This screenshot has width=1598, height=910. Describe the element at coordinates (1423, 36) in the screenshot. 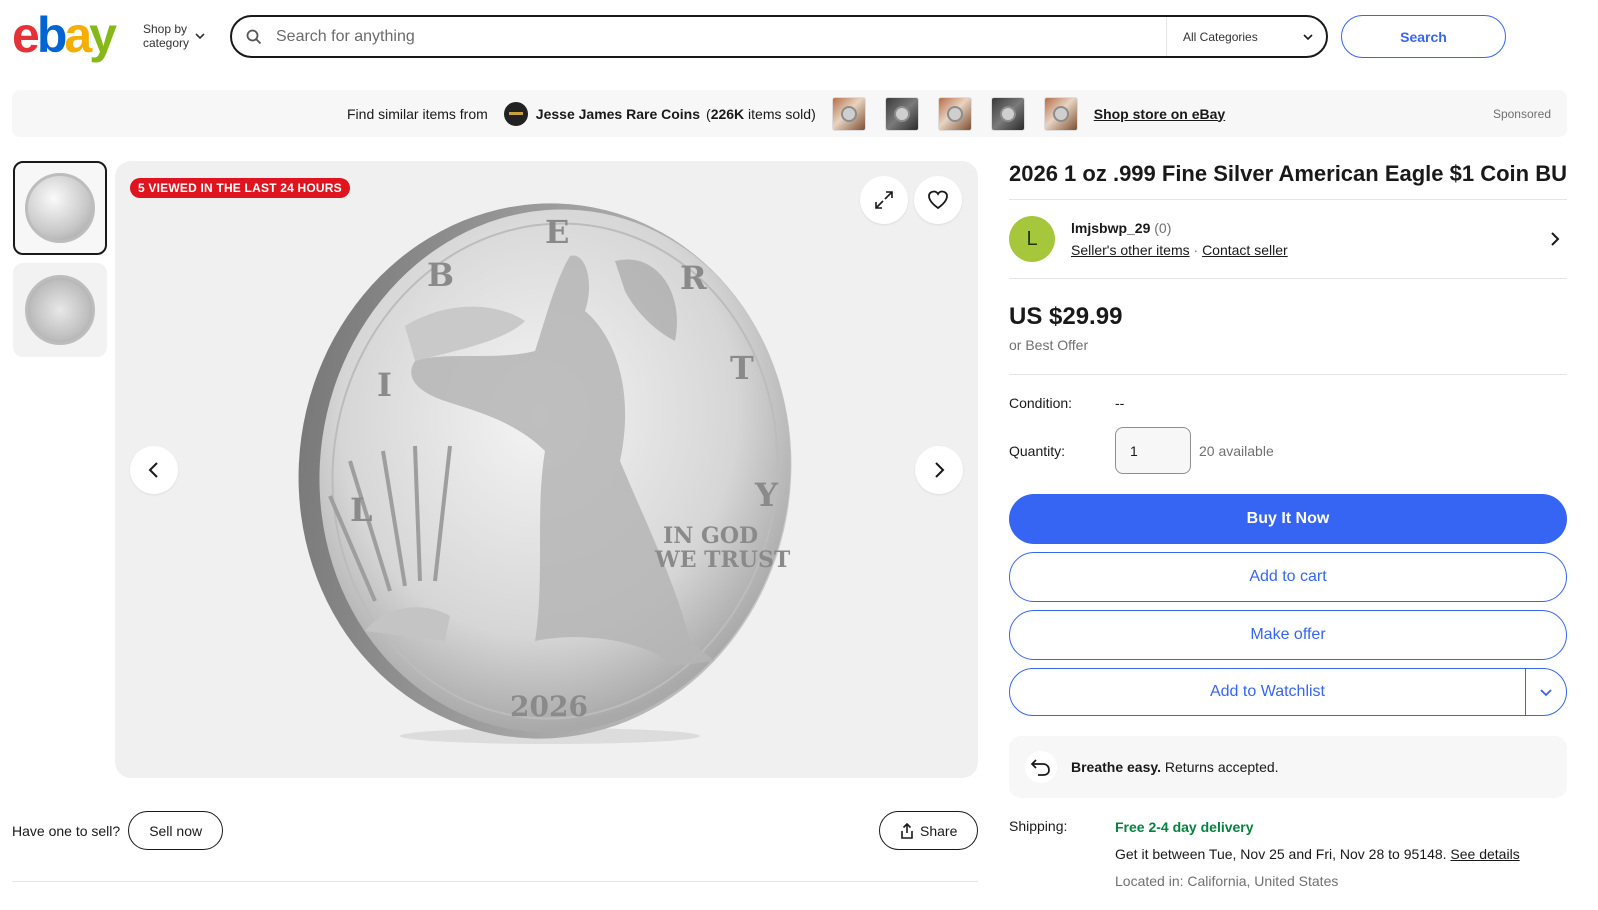

I see `search-button: Search` at that location.